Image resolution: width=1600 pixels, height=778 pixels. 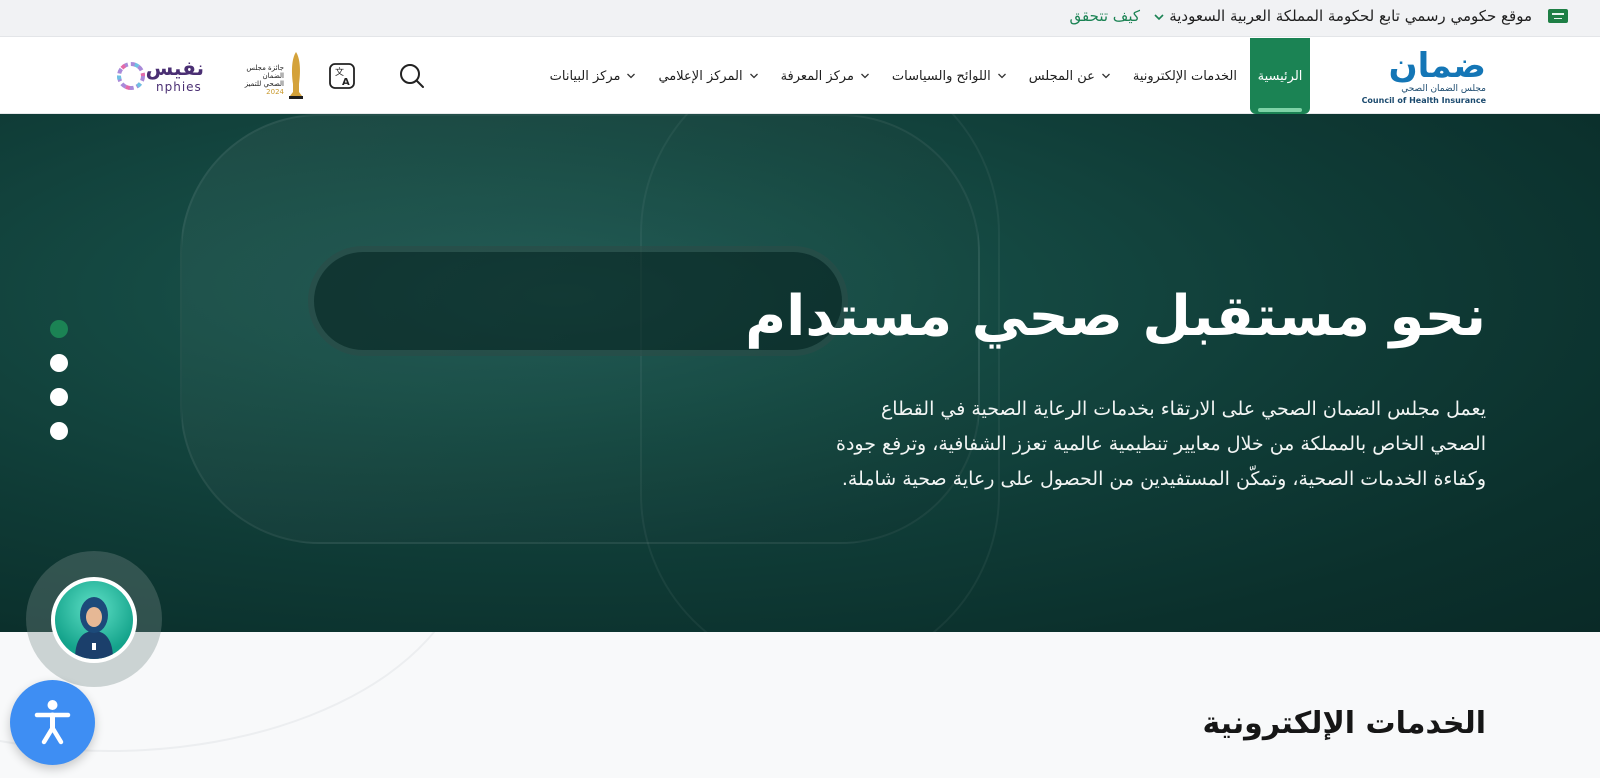 I want to click on nav-item-e-services: الخدمات الإلكترونية, so click(x=1185, y=76).